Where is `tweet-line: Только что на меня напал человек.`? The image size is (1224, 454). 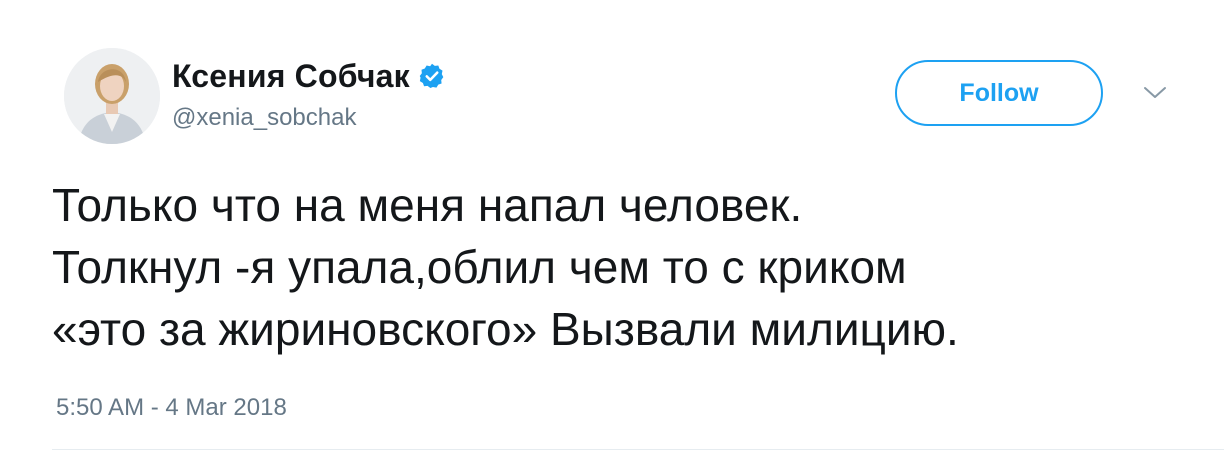 tweet-line: Только что на меня напал человек. is located at coordinates (427, 205).